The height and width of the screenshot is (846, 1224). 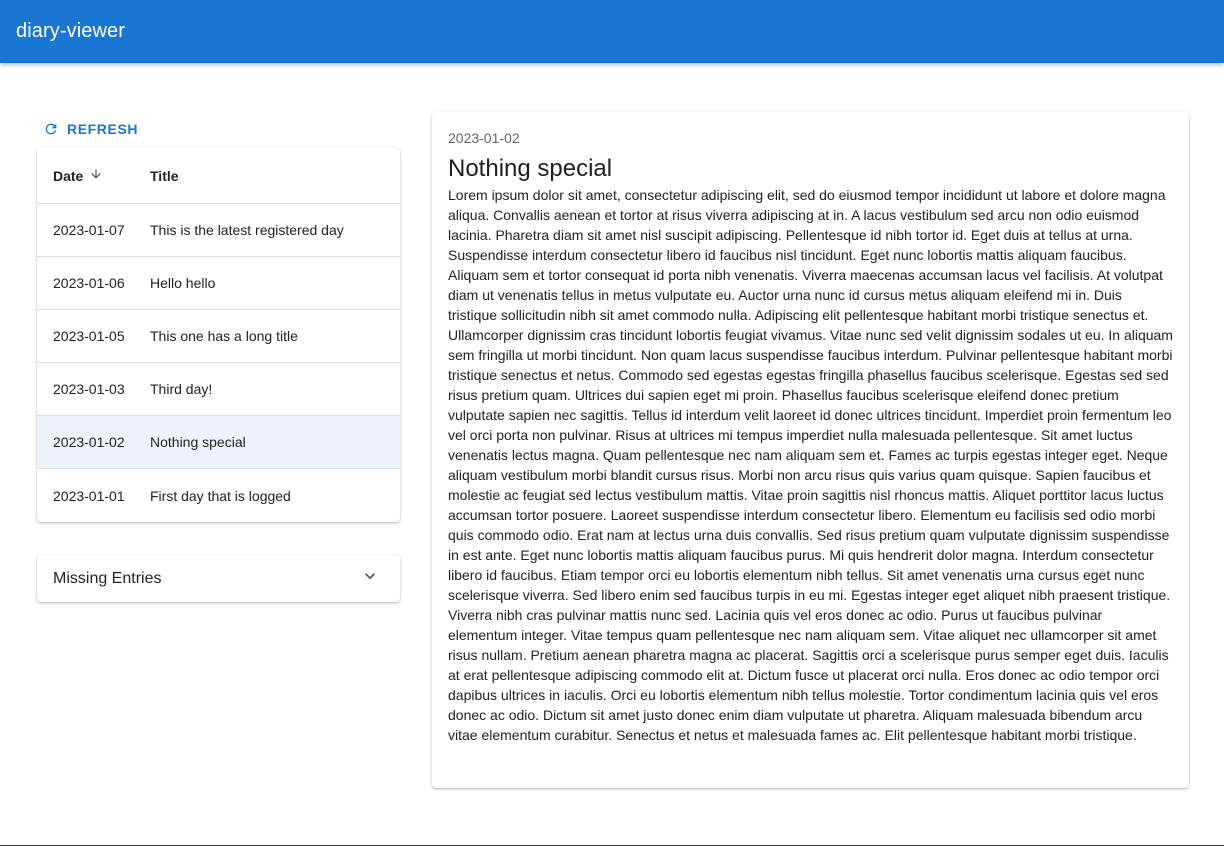 I want to click on column-header-date: Date, so click(x=93, y=175).